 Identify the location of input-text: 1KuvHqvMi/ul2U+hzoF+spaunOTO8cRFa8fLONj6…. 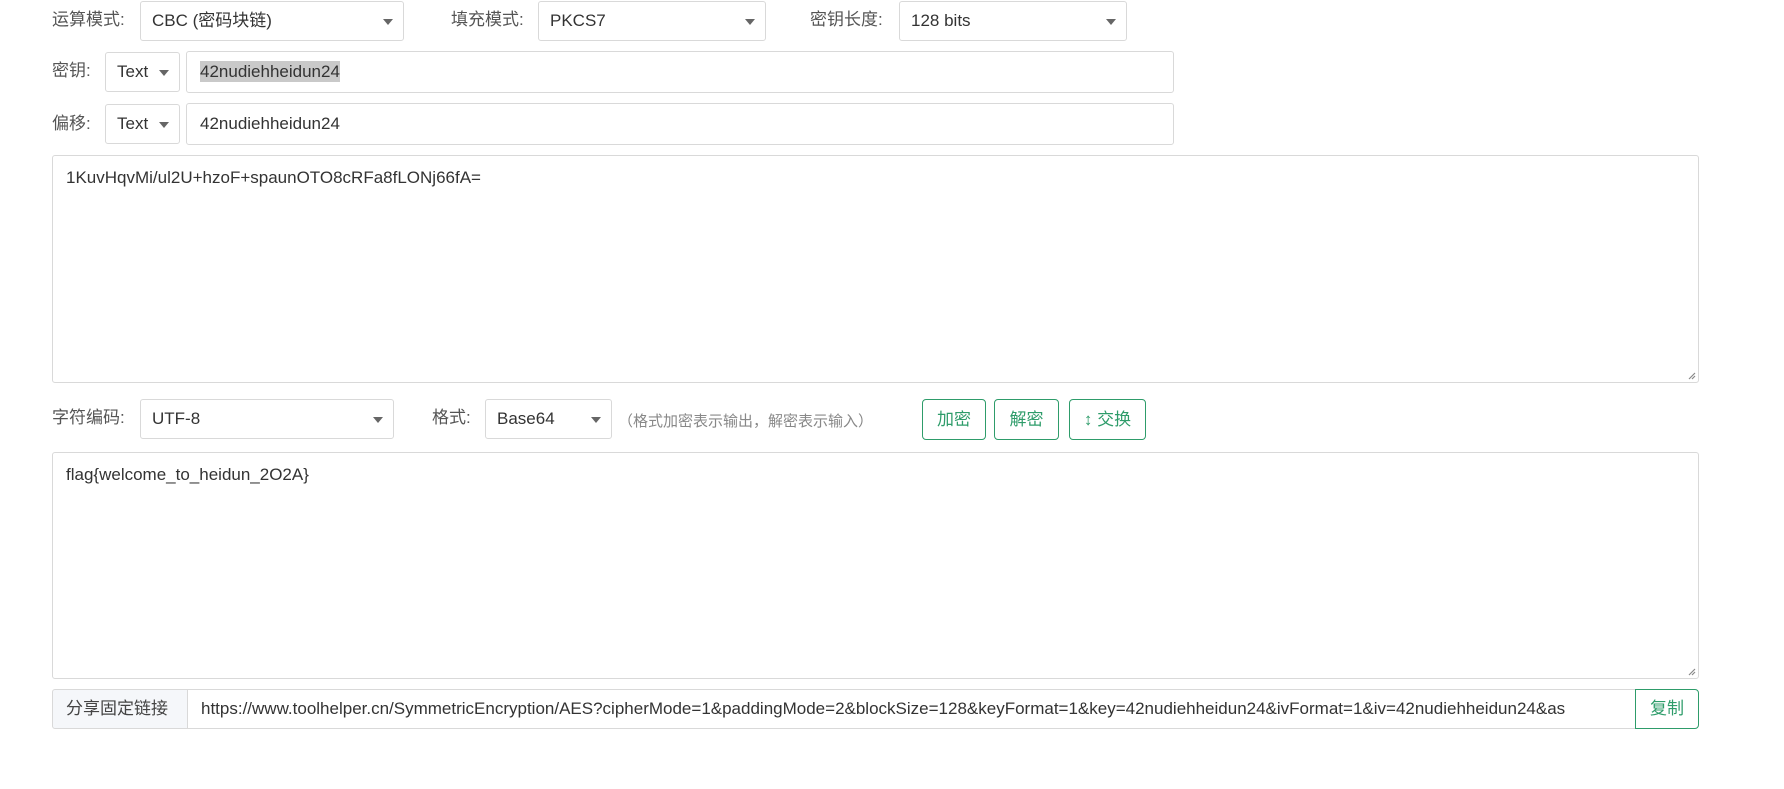
(273, 177).